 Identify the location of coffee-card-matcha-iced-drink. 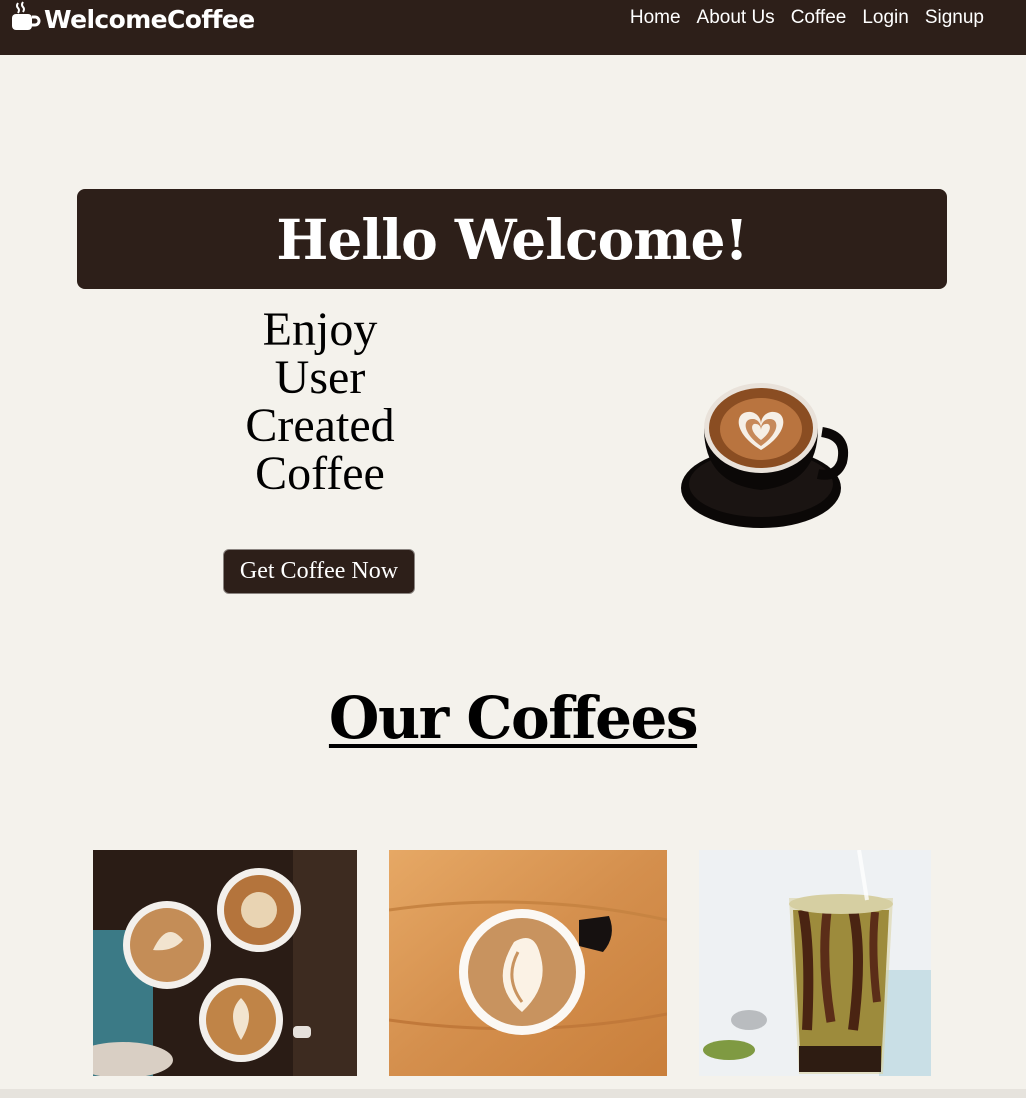
(815, 963).